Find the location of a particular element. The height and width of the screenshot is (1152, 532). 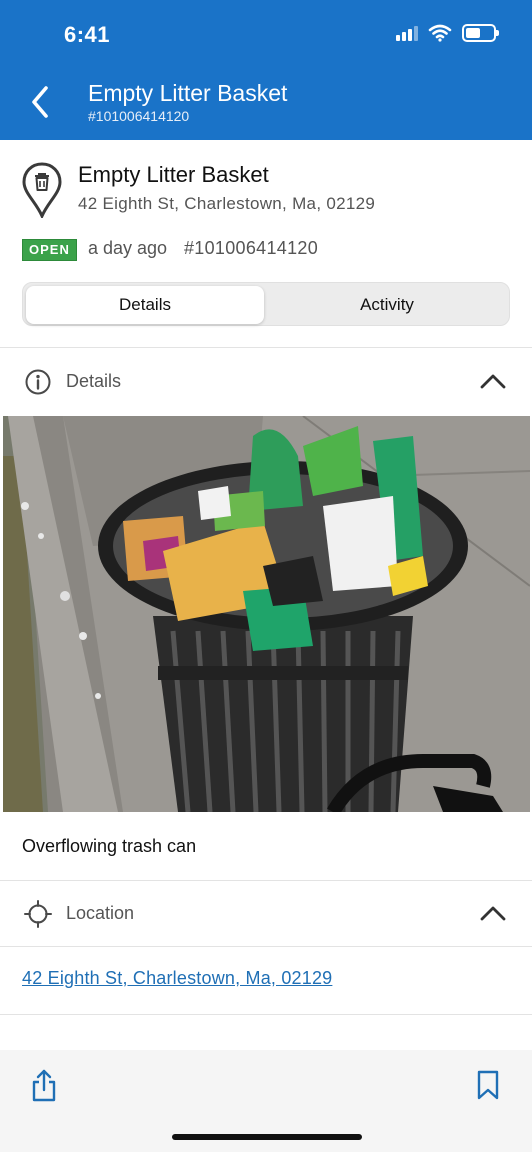

crosshair-icon is located at coordinates (38, 914).